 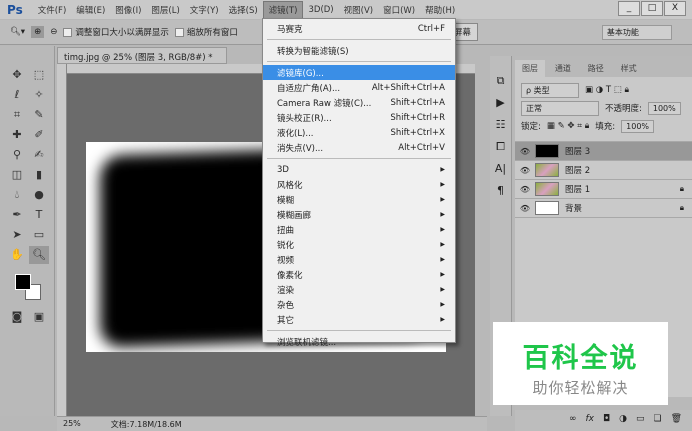 I want to click on workspace-select: 基本功能, so click(x=636, y=32).